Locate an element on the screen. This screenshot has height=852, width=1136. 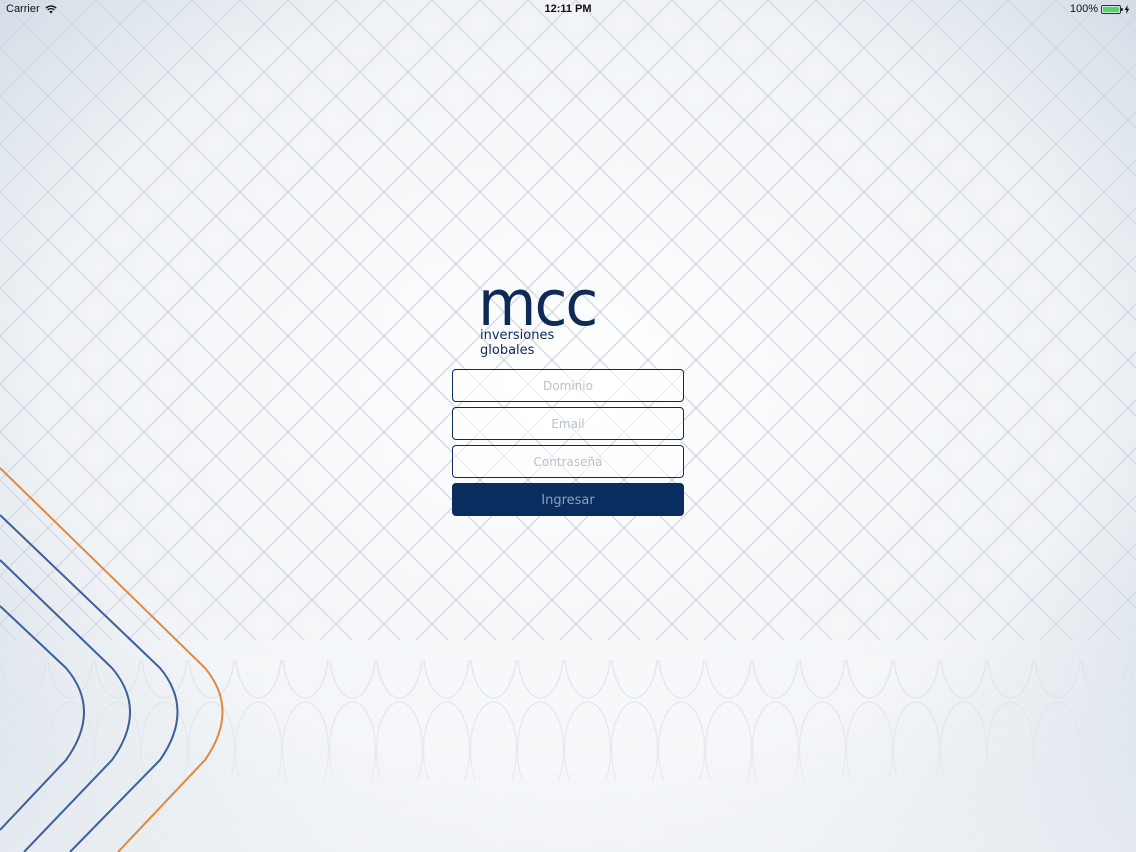
charging-bolt-icon is located at coordinates (1127, 9).